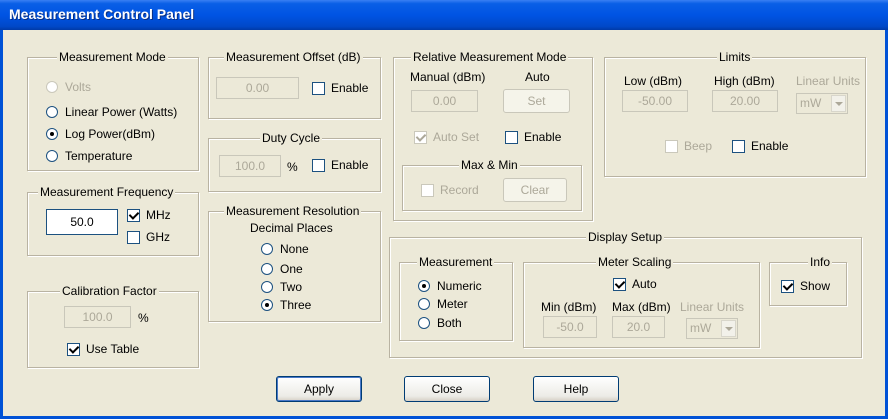  What do you see at coordinates (82, 222) in the screenshot?
I see `frequency-input: 50.0` at bounding box center [82, 222].